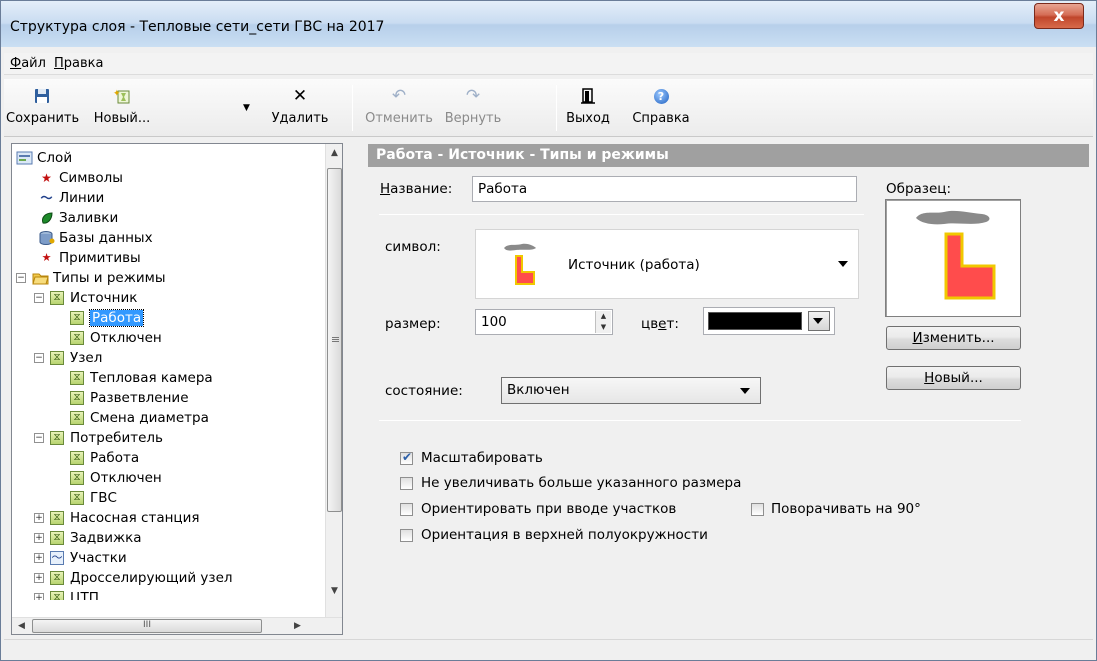  Describe the element at coordinates (581, 483) in the screenshot. I see `no-enlarge-label: Не увеличивать больше указанного размера` at that location.